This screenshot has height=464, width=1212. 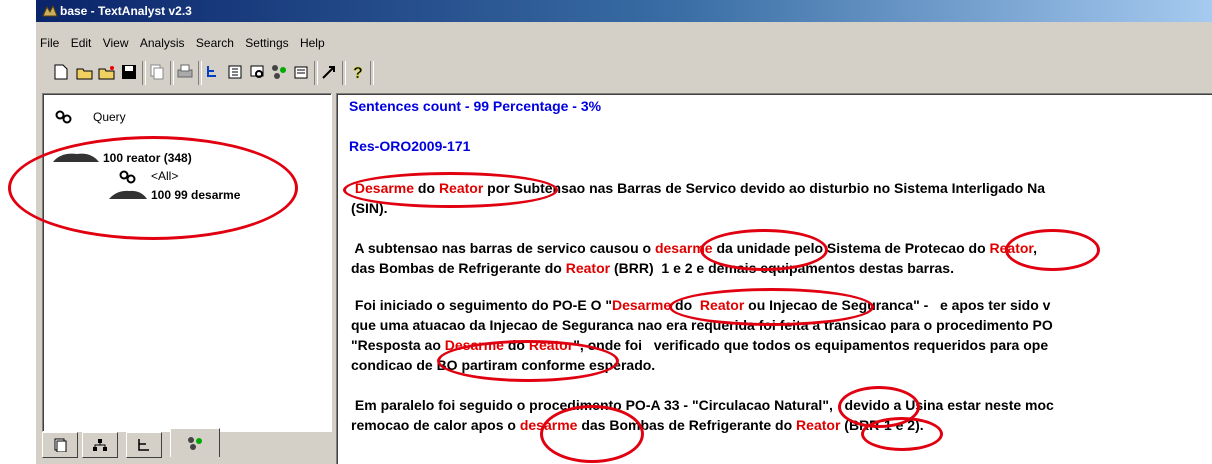 I want to click on text-segment: ,, so click(x=1037, y=248).